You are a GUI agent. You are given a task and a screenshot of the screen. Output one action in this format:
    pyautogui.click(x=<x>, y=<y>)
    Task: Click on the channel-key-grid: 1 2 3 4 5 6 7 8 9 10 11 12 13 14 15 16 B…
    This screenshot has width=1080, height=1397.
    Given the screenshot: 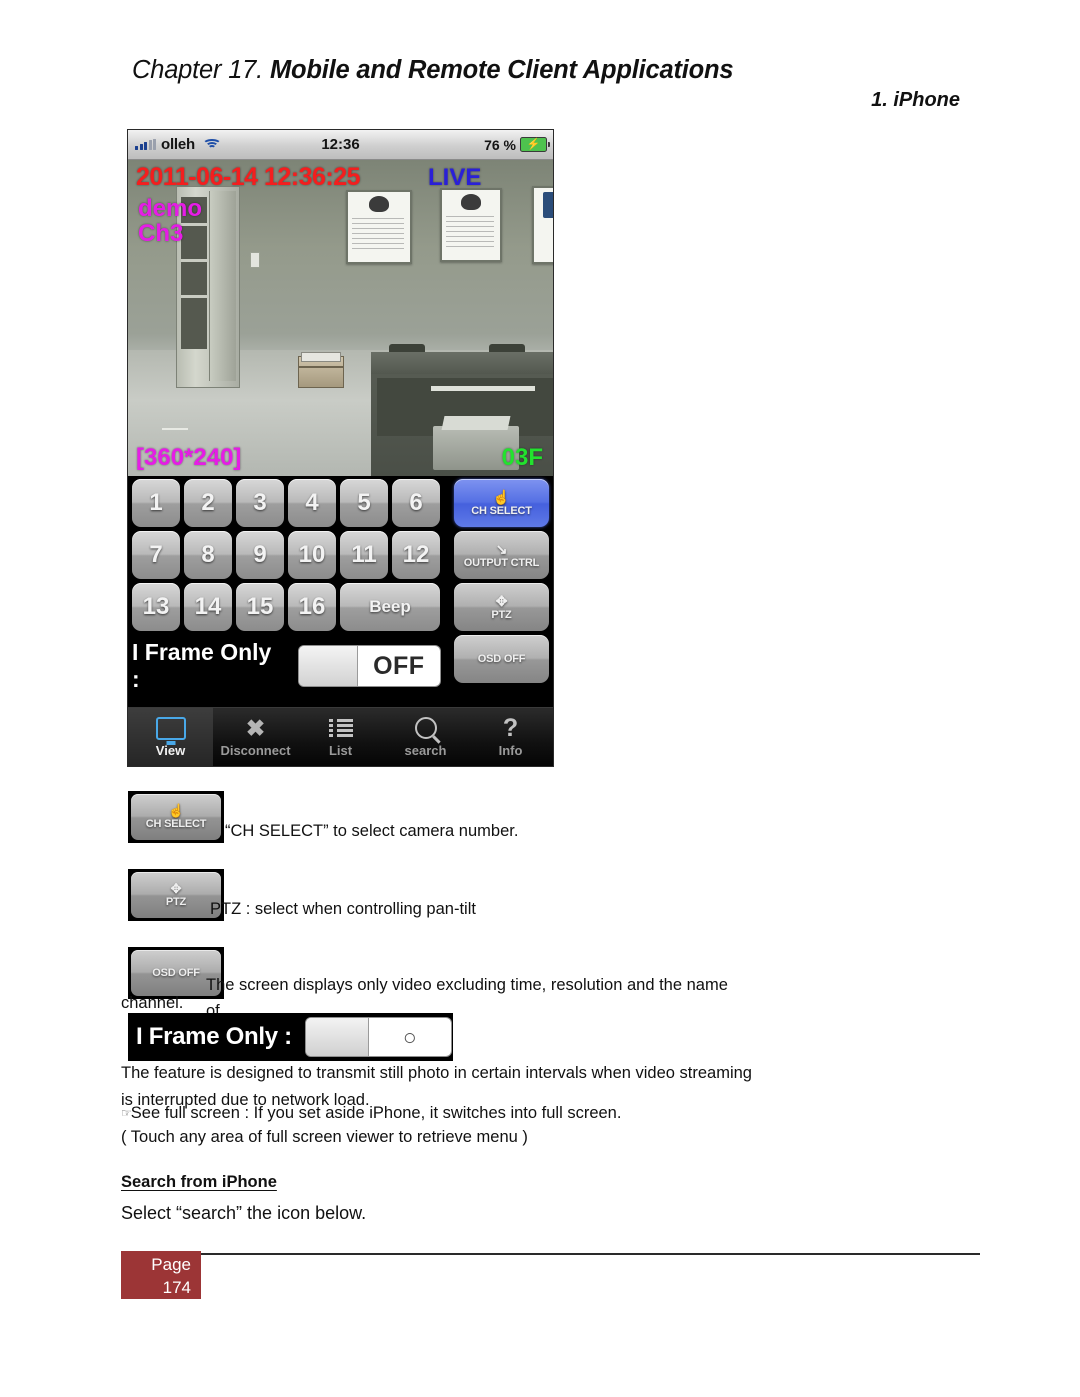 What is the action you would take?
    pyautogui.click(x=286, y=557)
    